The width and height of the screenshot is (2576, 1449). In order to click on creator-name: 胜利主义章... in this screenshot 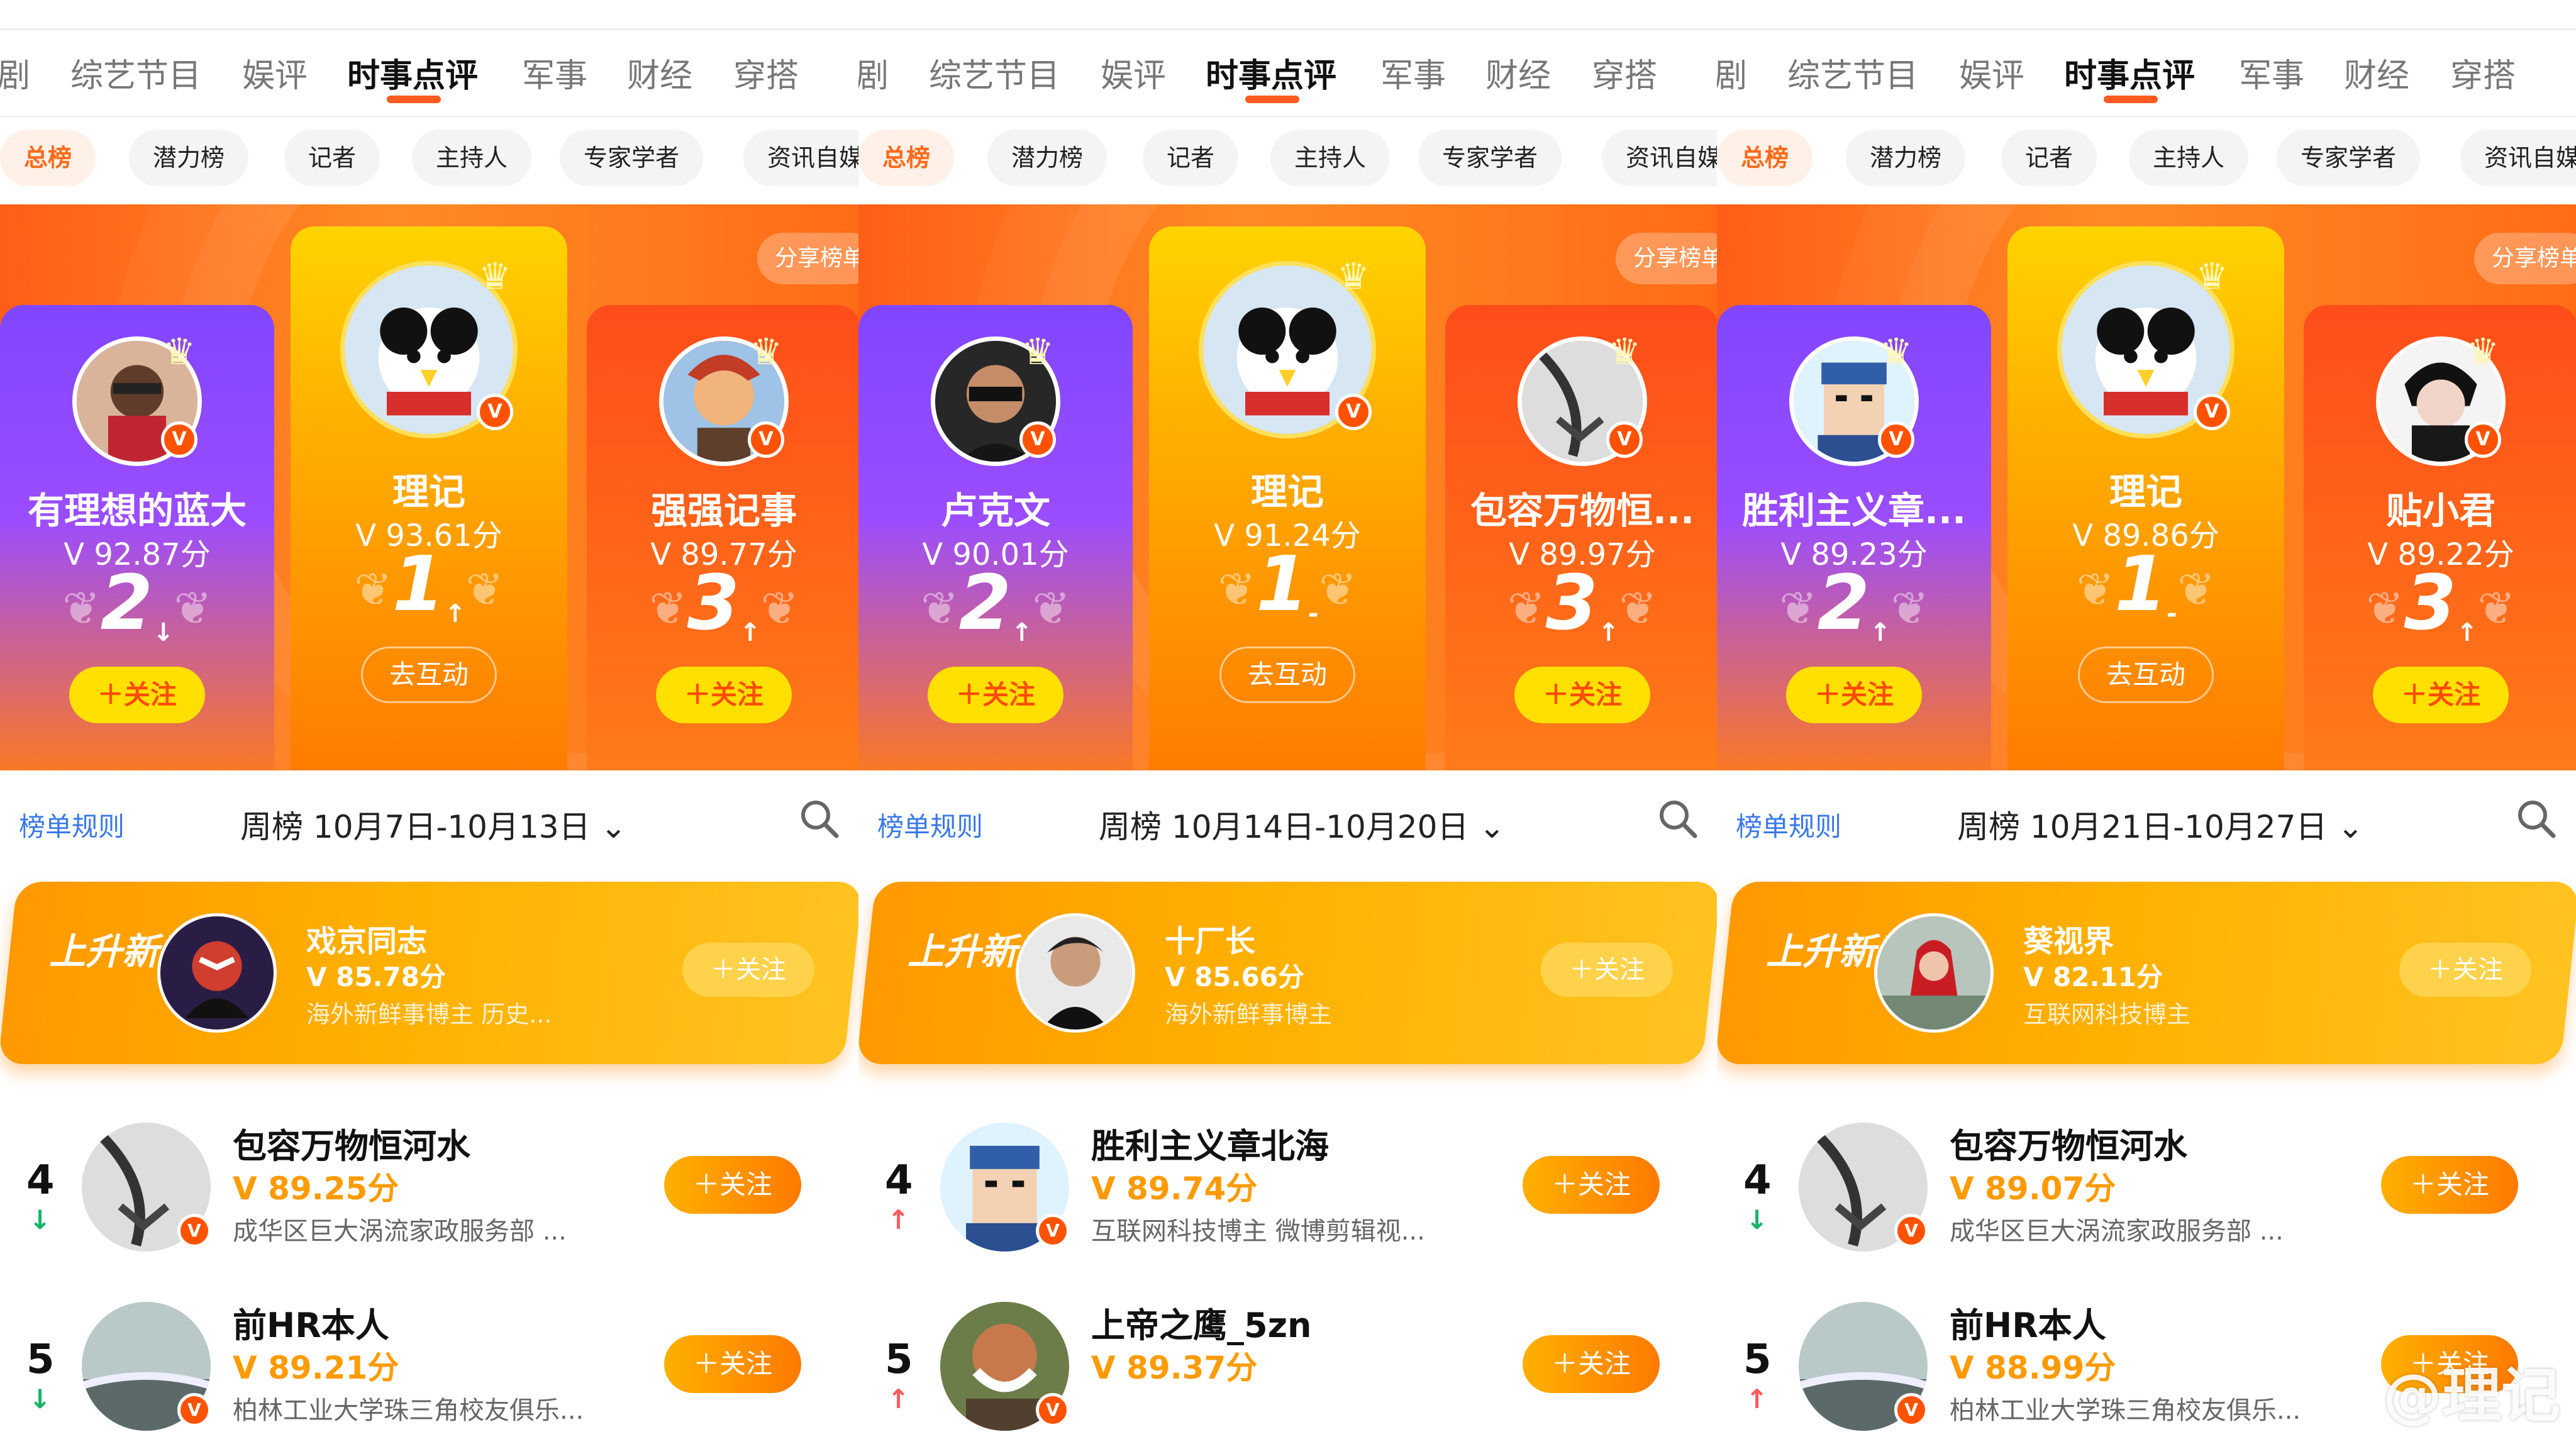, I will do `click(1854, 510)`.